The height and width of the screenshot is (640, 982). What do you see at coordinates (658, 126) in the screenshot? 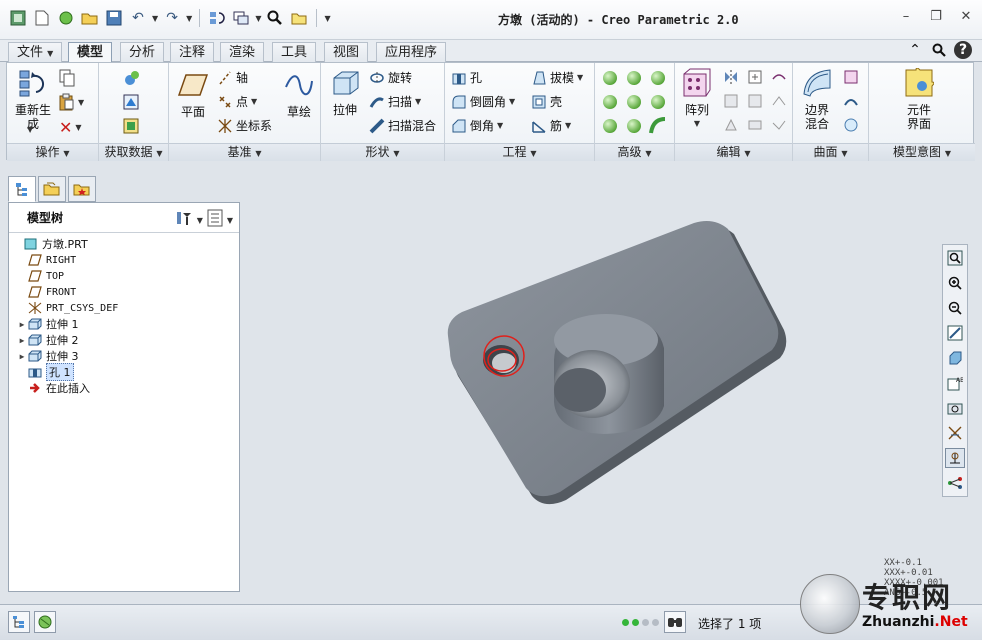
I see `toroidal-bend-button` at bounding box center [658, 126].